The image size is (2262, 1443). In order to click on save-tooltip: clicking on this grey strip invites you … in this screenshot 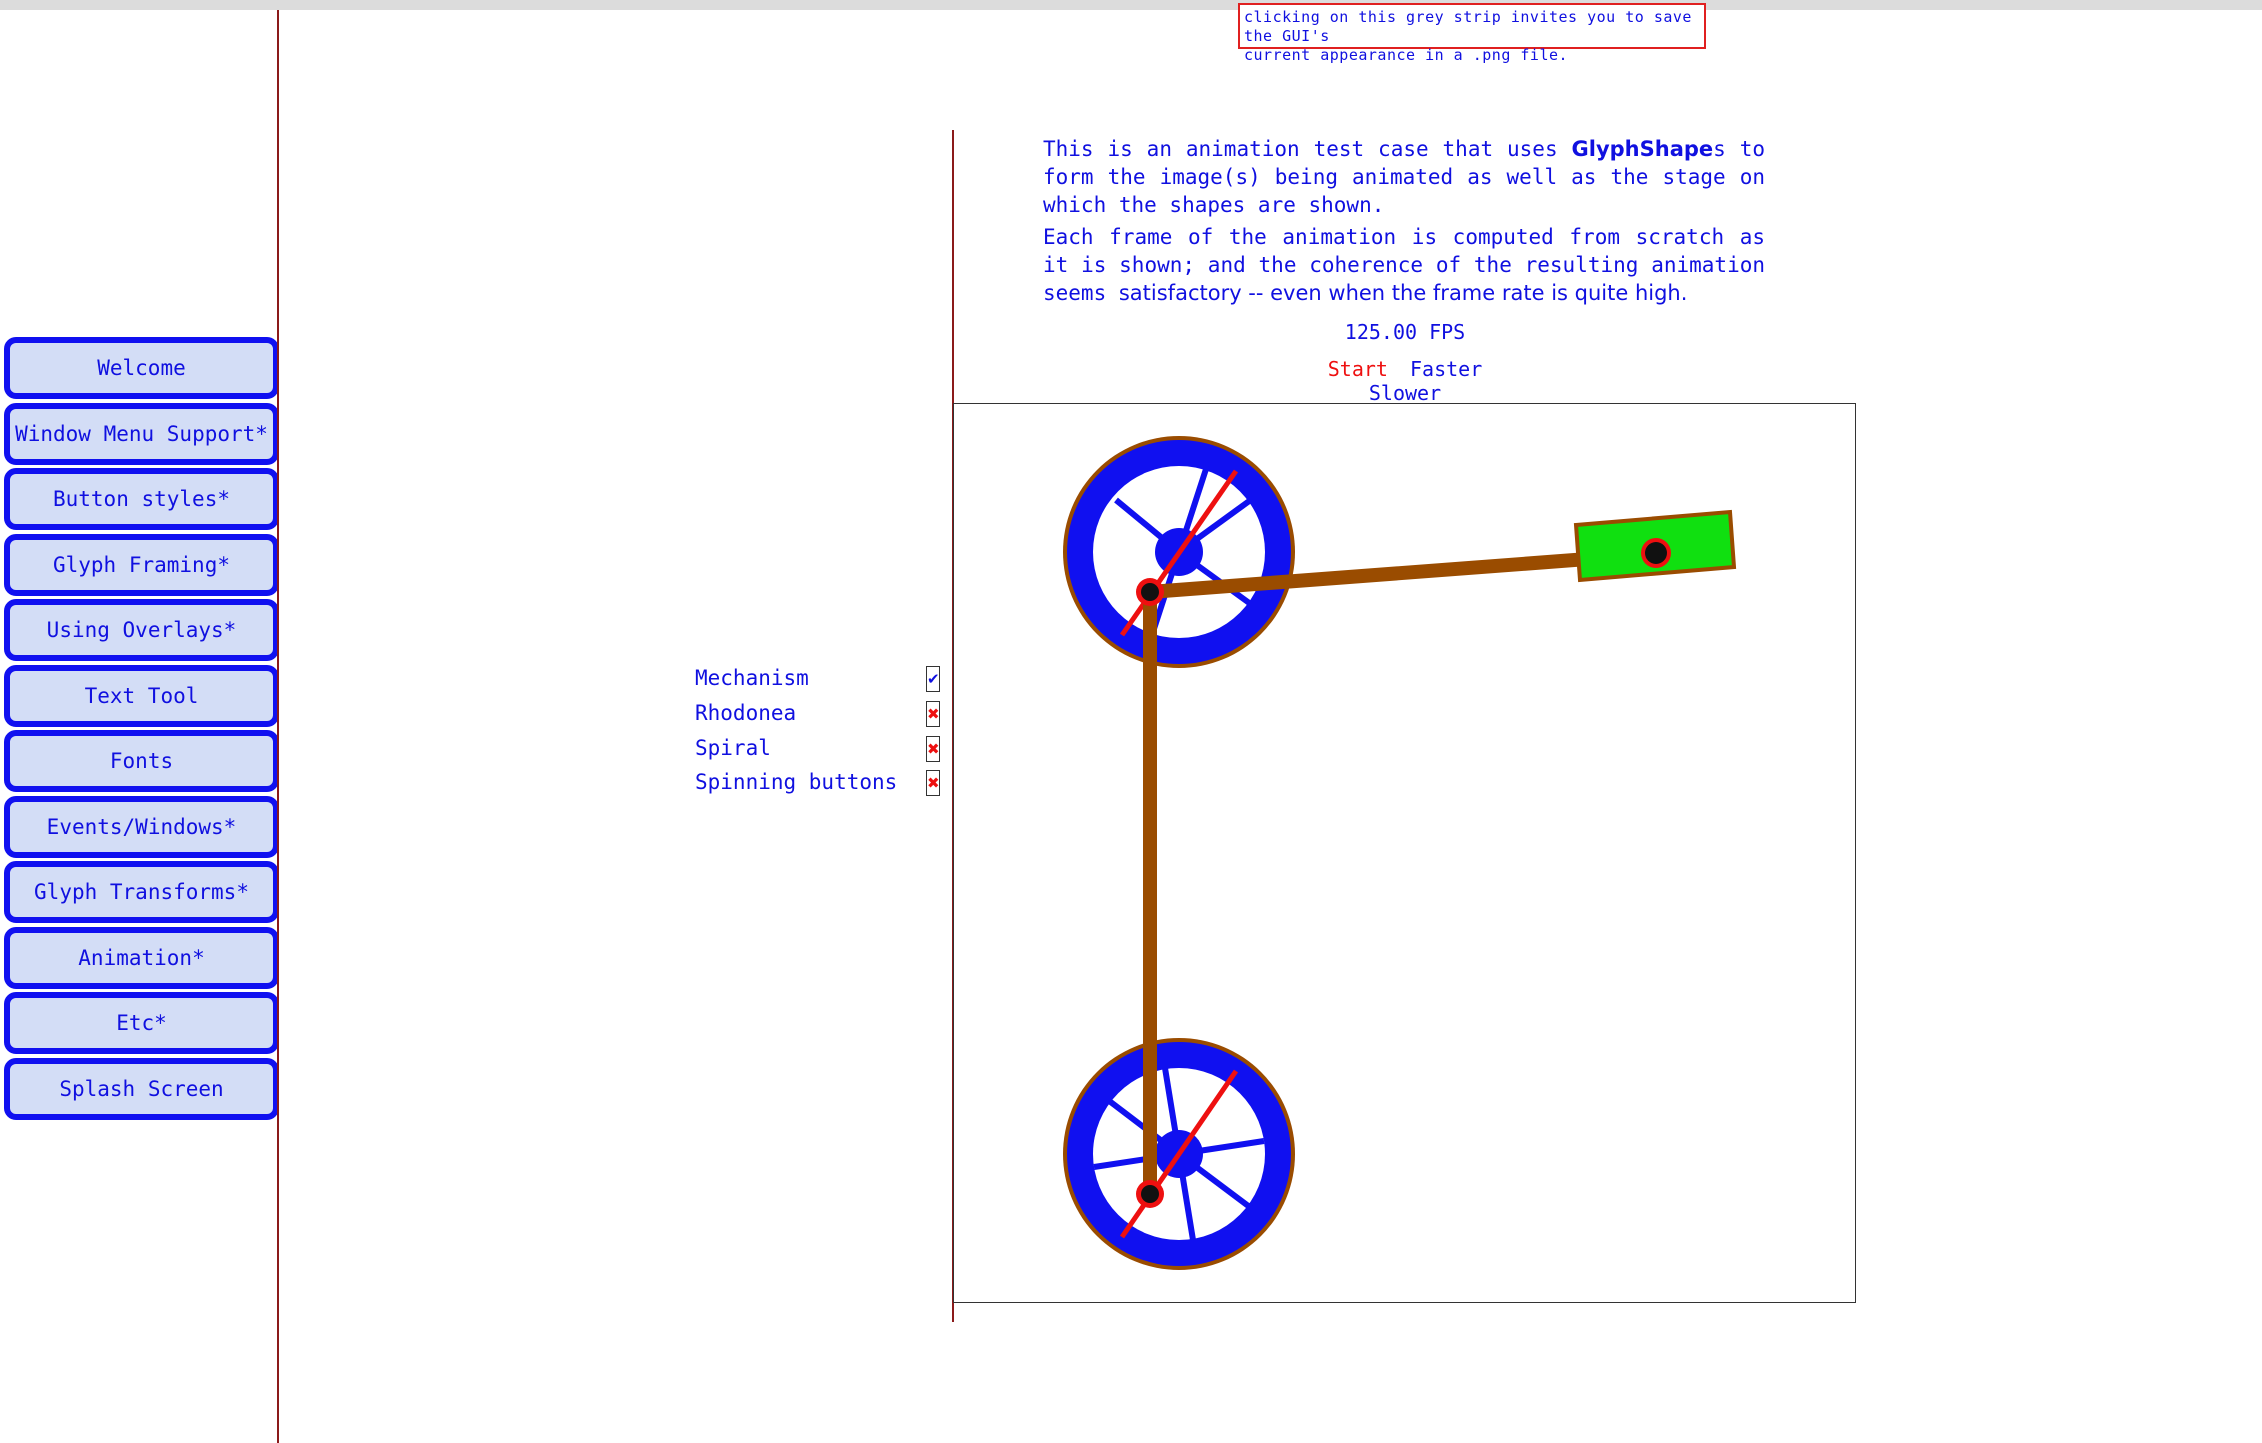, I will do `click(1472, 33)`.